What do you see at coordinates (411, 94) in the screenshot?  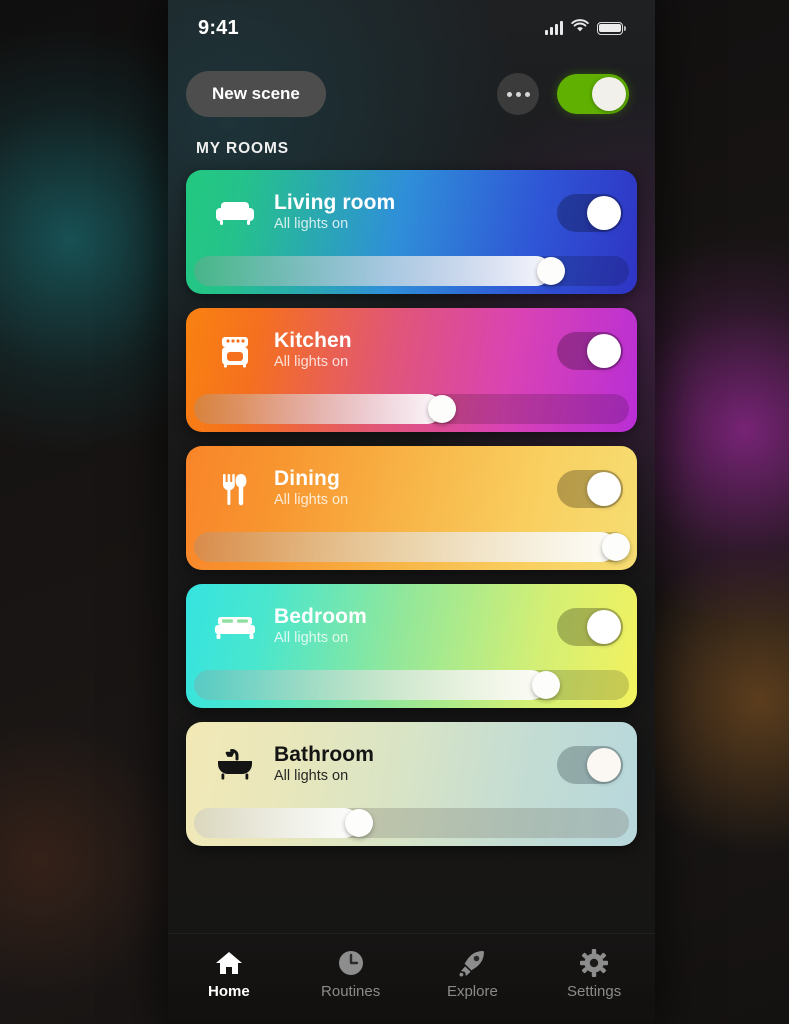 I see `app-header: New scene` at bounding box center [411, 94].